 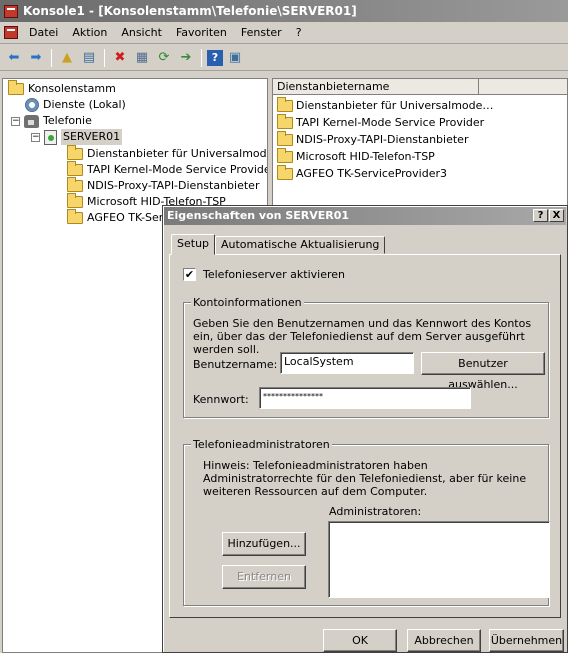 I want to click on tree-label: Dienste (Lokal), so click(x=84, y=104).